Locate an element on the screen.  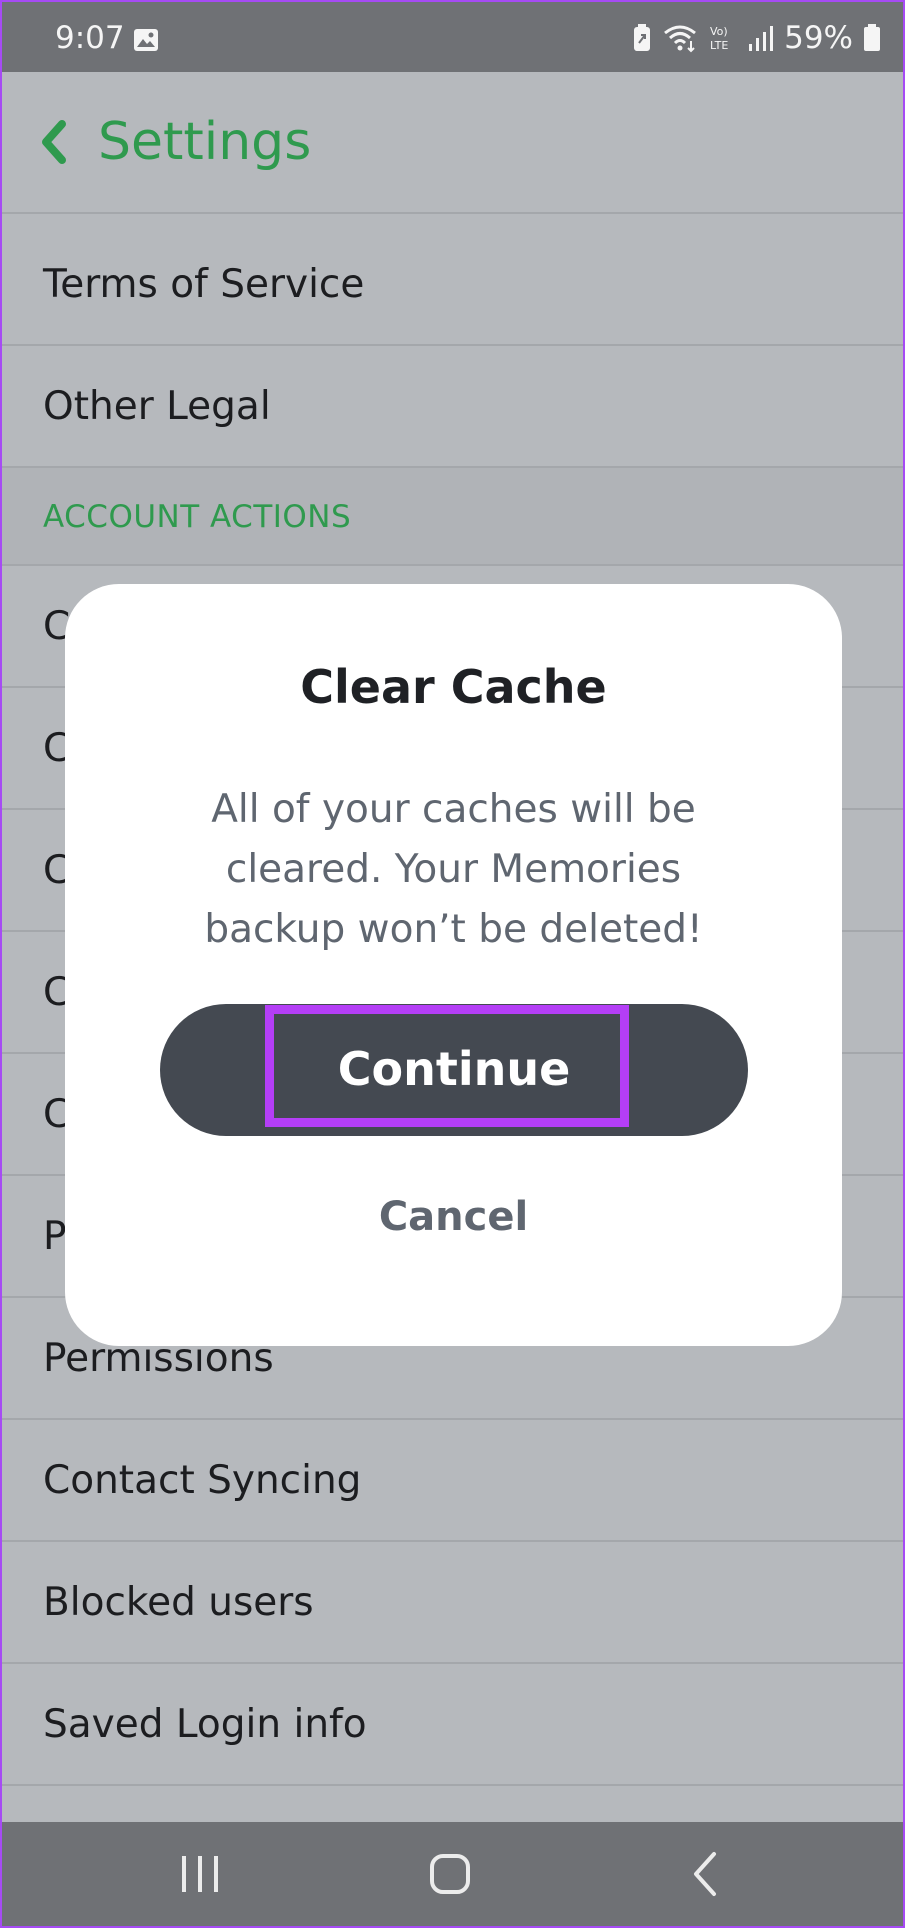
dialog-title: Clear Cache is located at coordinates (453, 687).